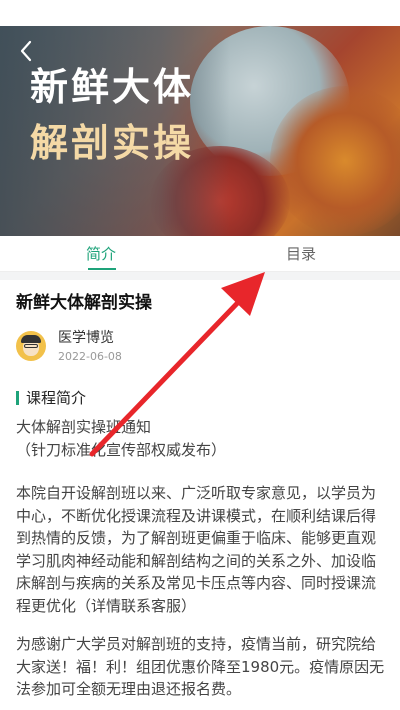  I want to click on avatar-glasses, so click(31, 346).